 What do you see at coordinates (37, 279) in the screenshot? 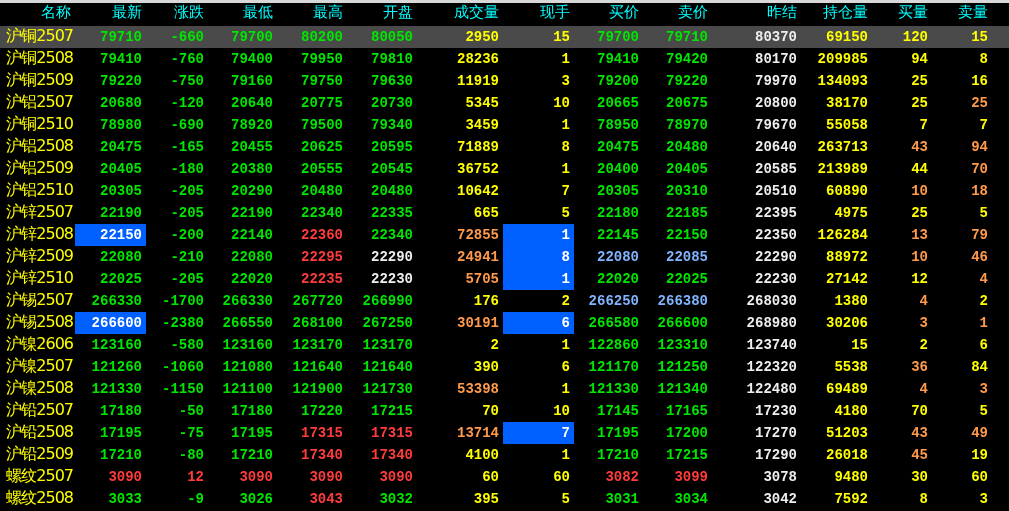
I see `contract-name: 沪锌2510` at bounding box center [37, 279].